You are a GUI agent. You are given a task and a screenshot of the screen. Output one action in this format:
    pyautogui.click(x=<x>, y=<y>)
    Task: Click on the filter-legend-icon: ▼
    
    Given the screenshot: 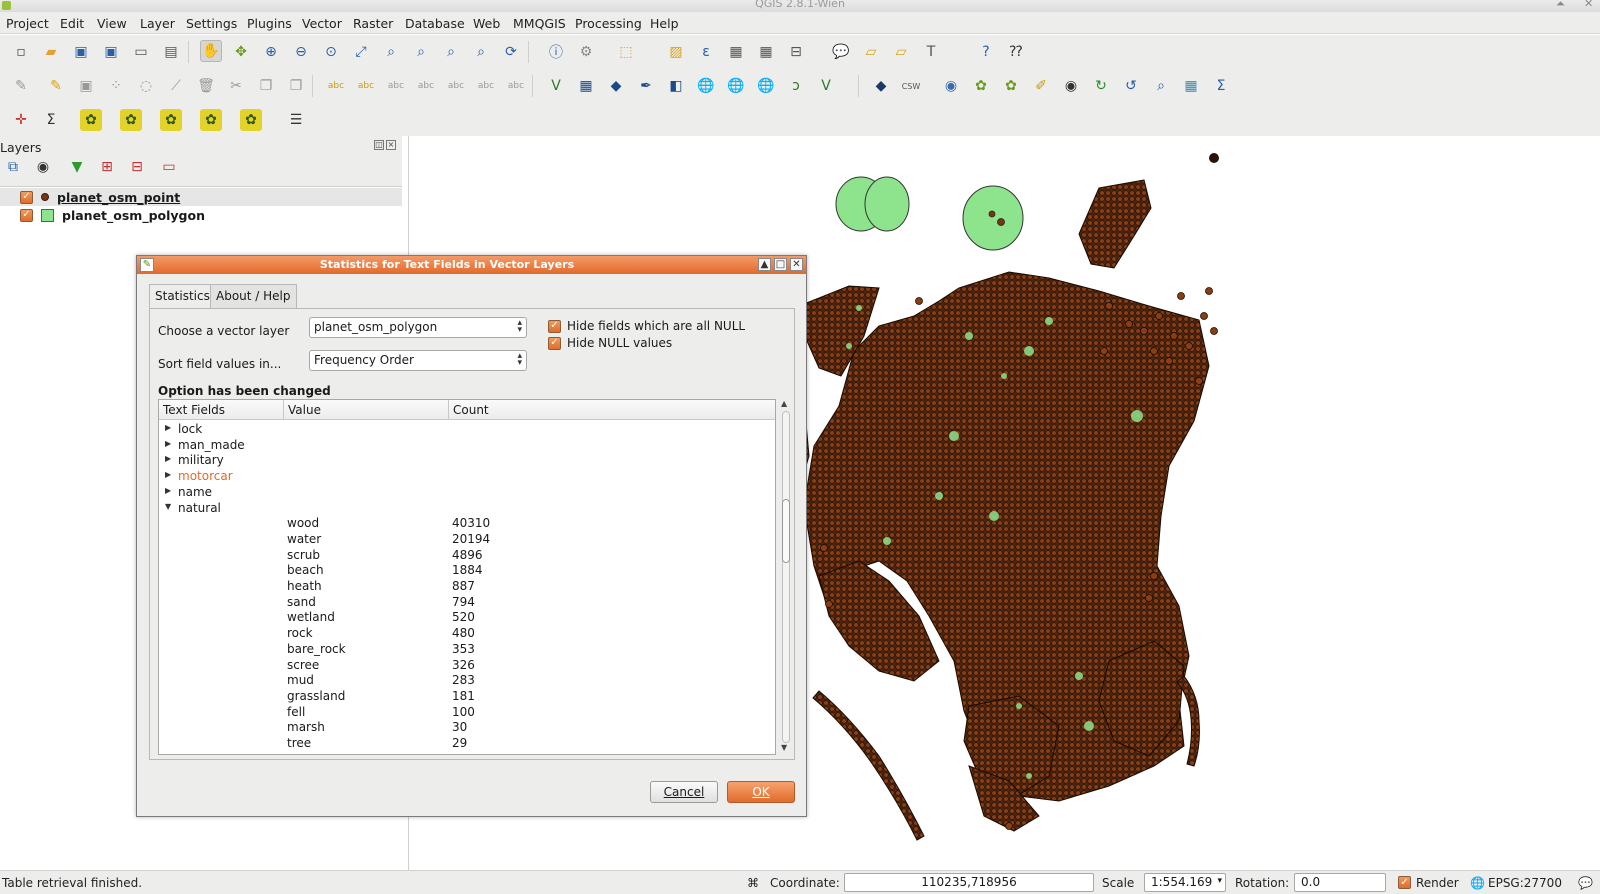 What is the action you would take?
    pyautogui.click(x=77, y=167)
    